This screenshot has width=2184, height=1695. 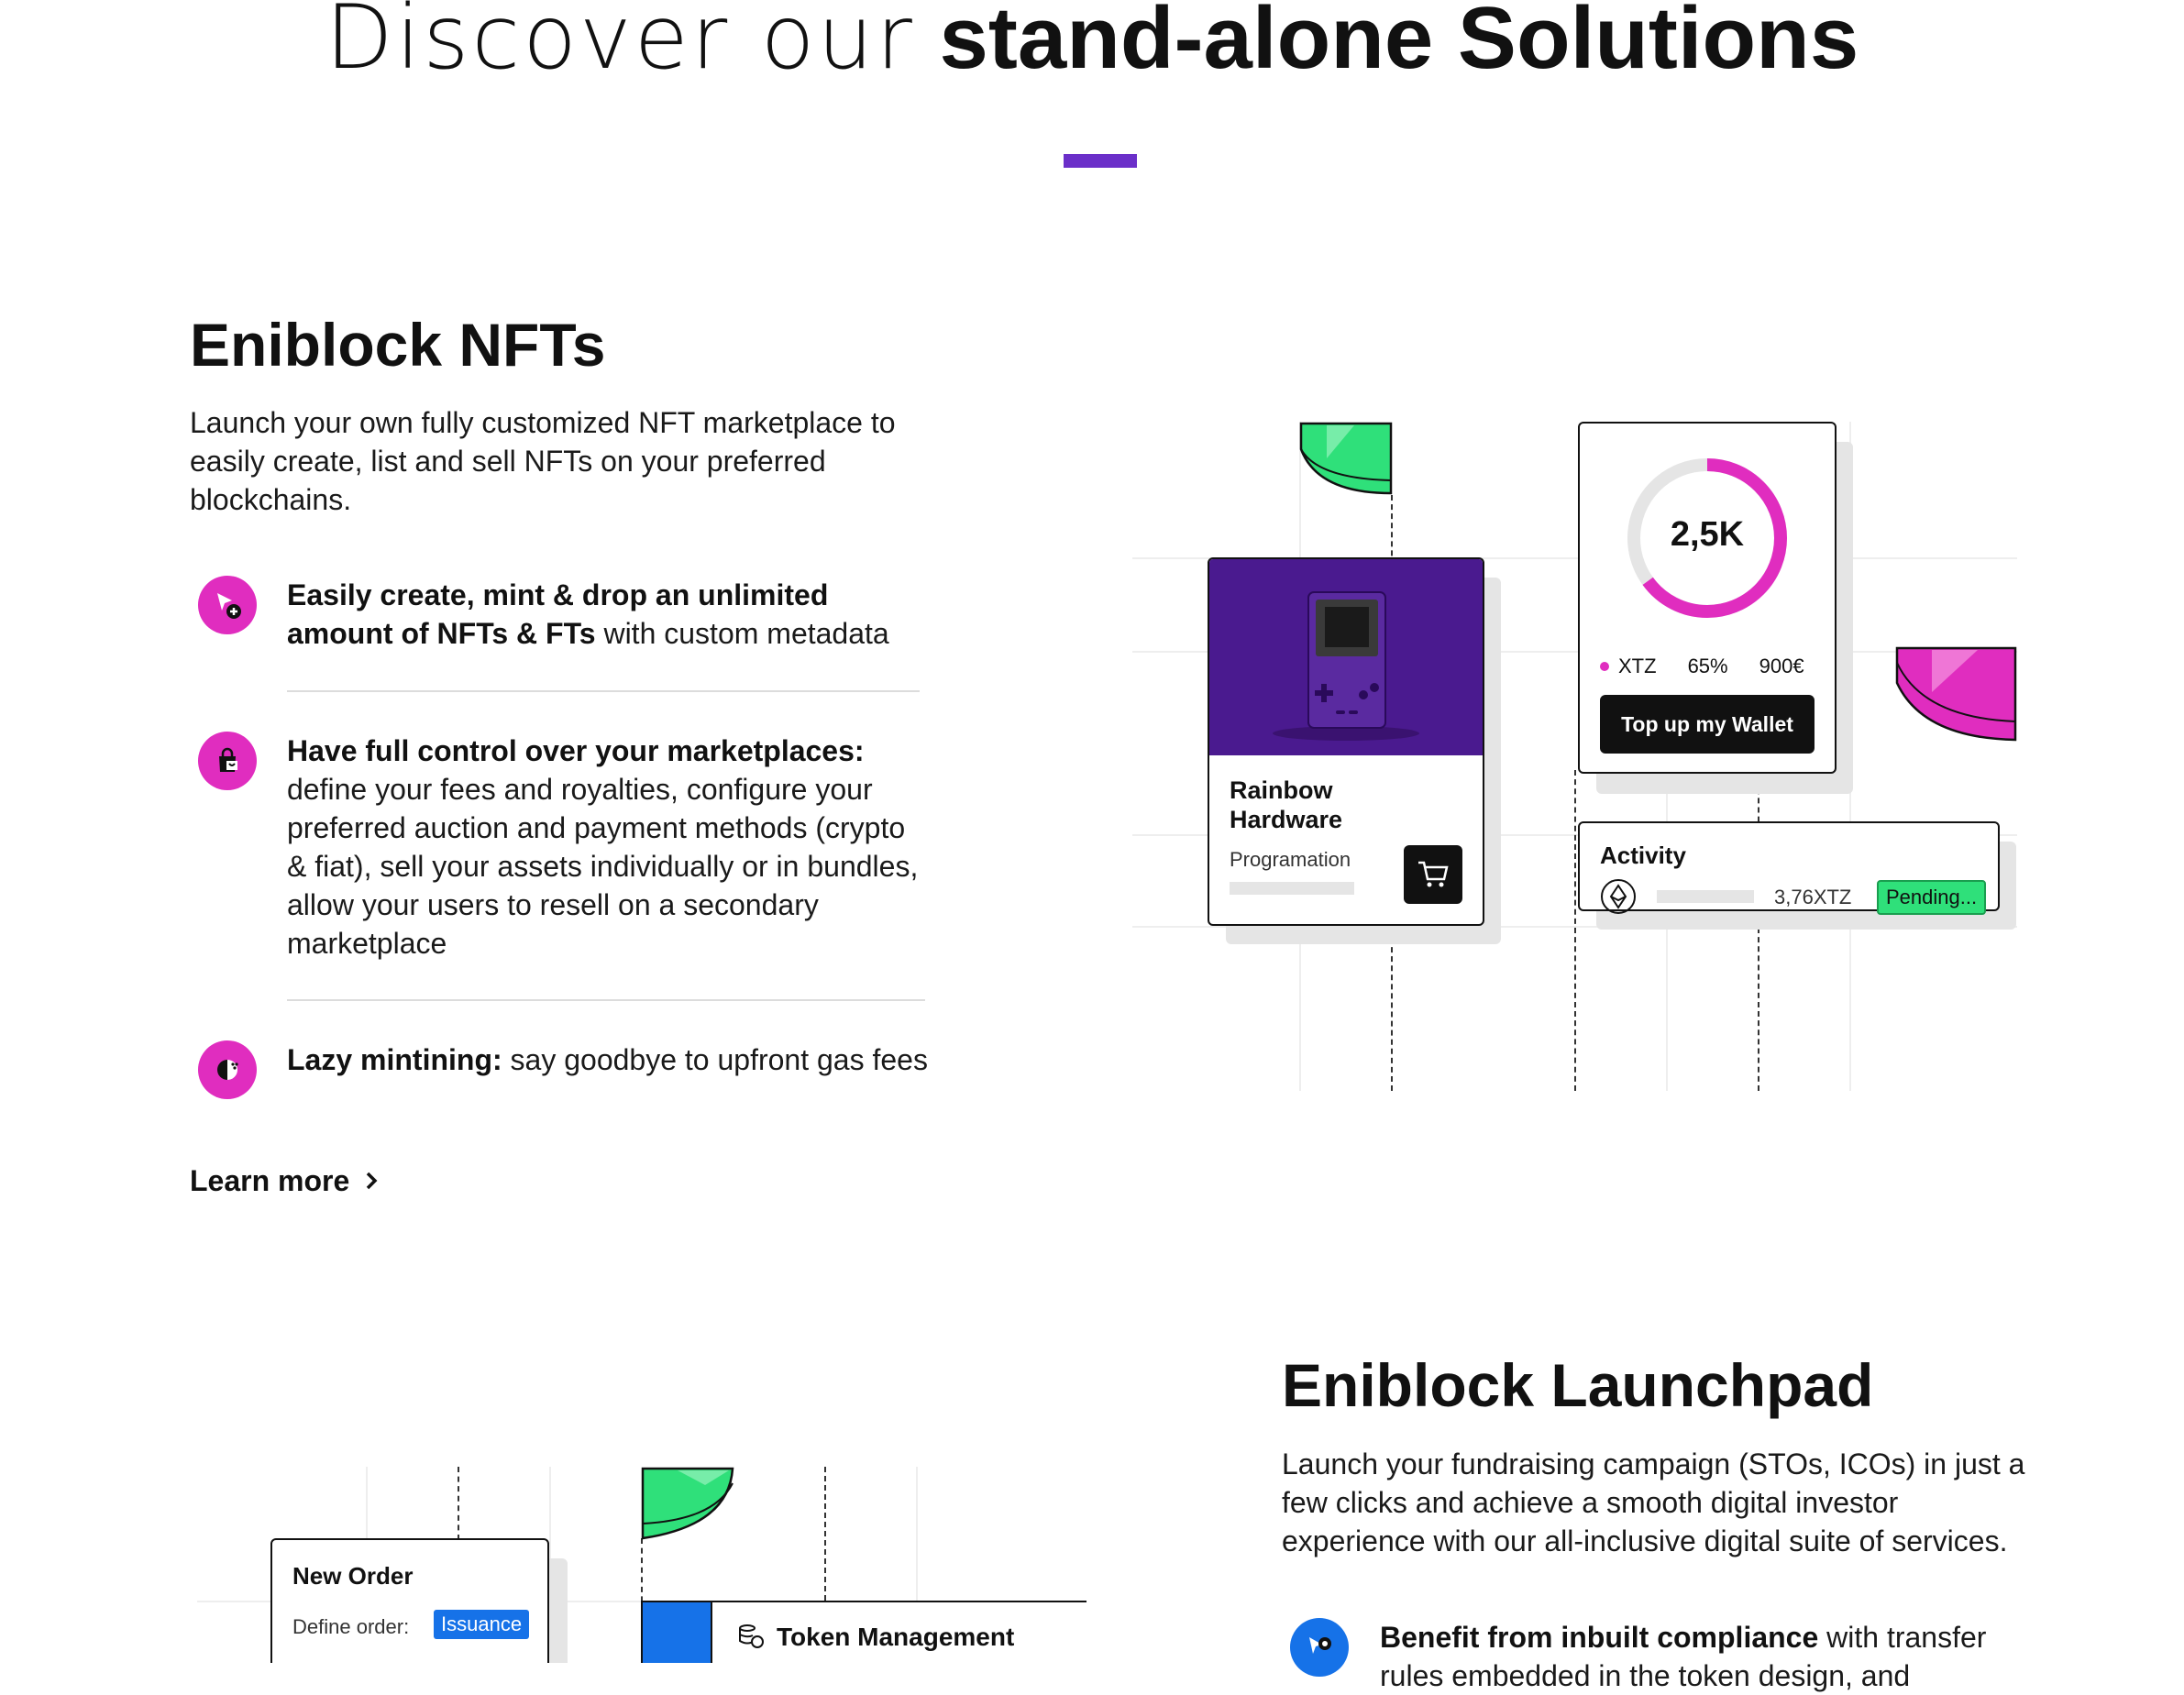 I want to click on wallet-percent: 65%, so click(x=1707, y=666).